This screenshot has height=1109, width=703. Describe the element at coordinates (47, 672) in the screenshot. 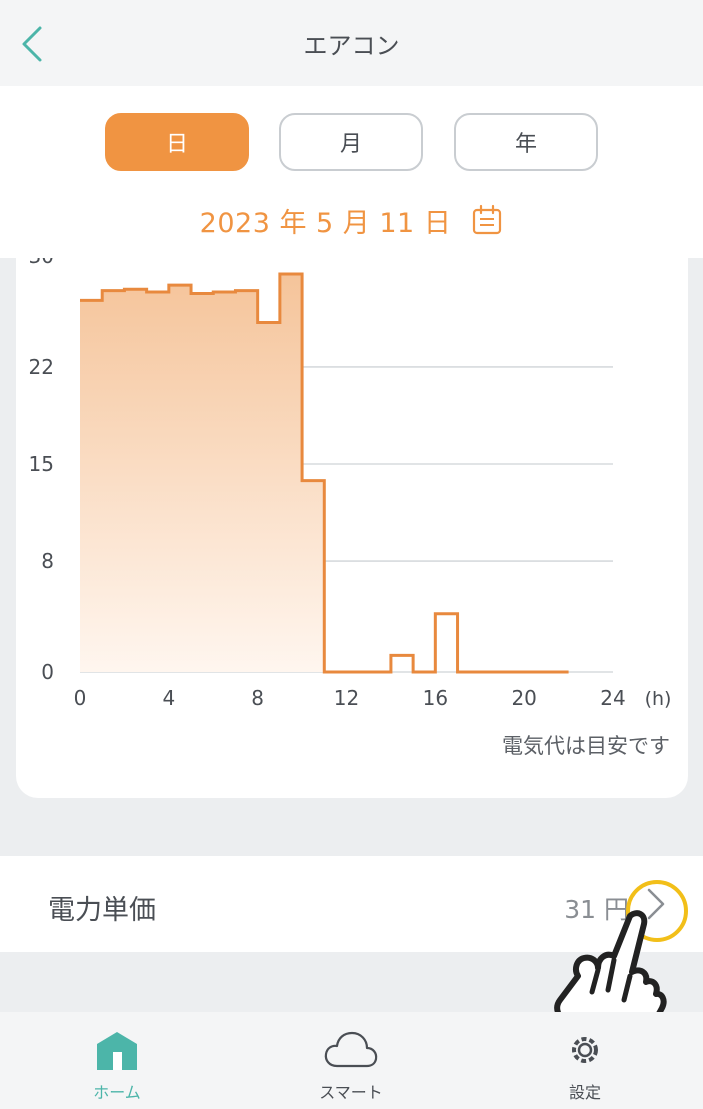

I see `y-tick-label: 0` at that location.